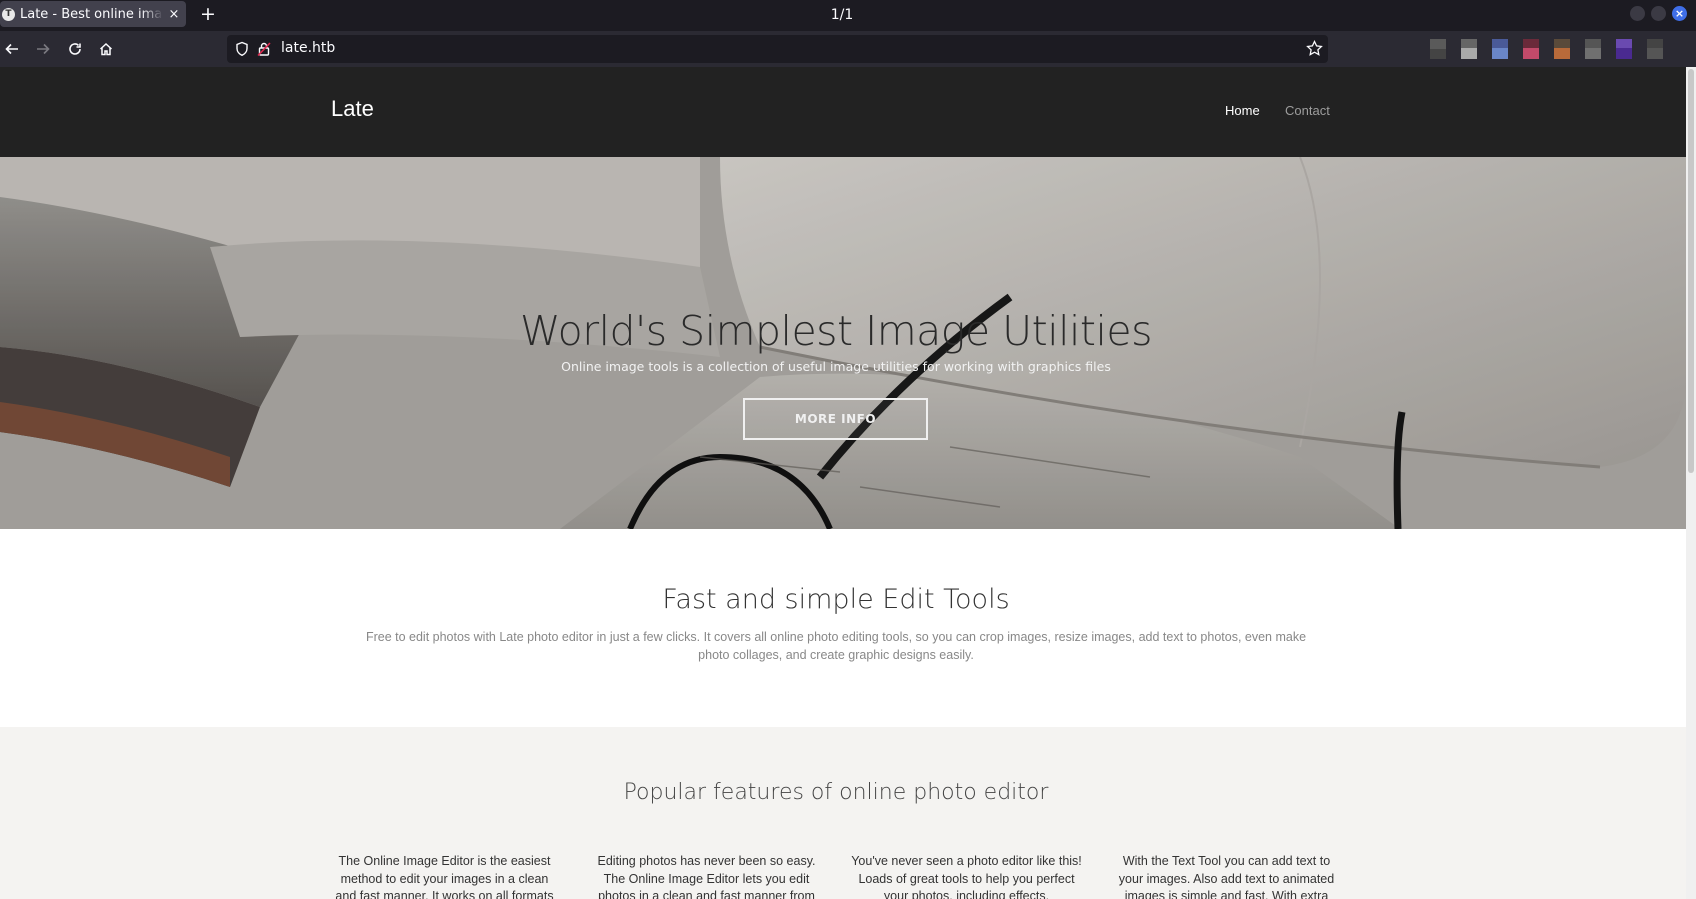 This screenshot has height=899, width=1696. What do you see at coordinates (1658, 13) in the screenshot?
I see `maximize-window-button` at bounding box center [1658, 13].